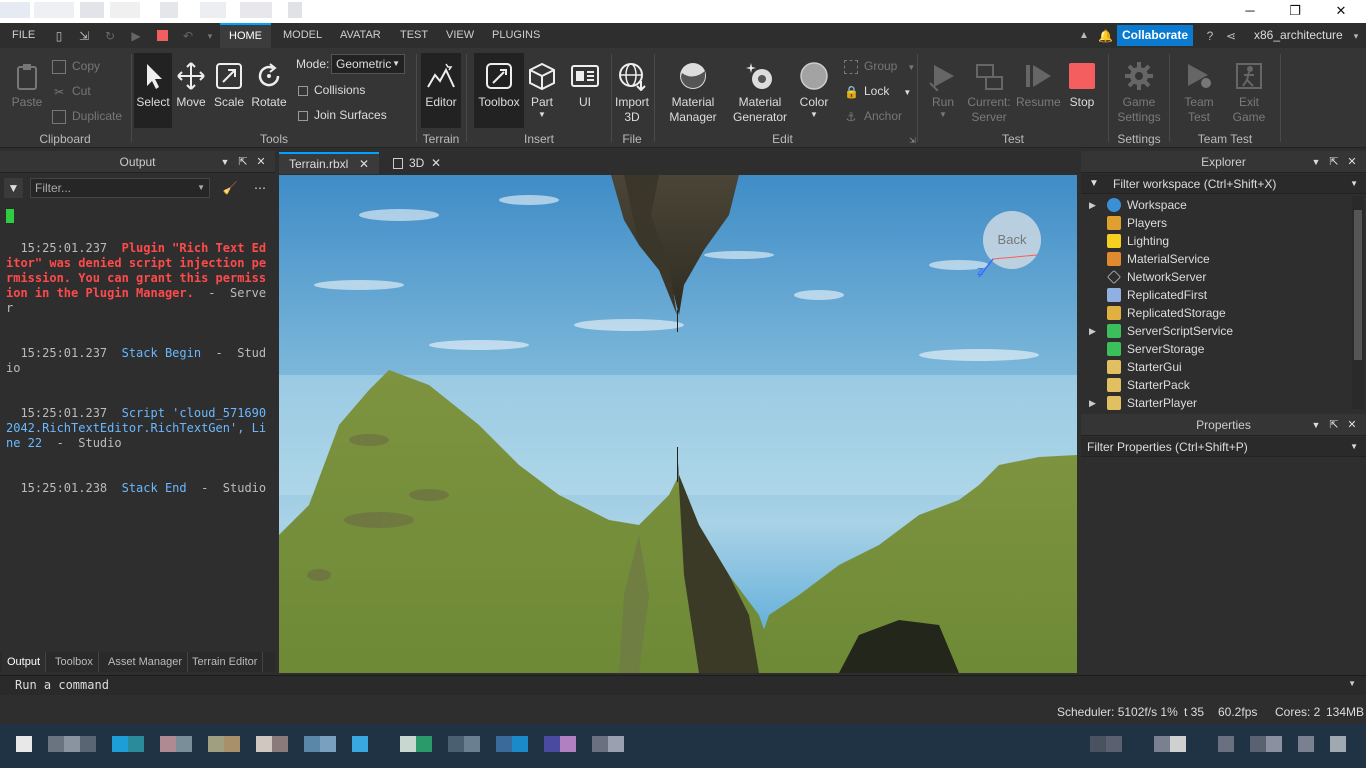  I want to click on tab-output: Output, so click(24, 662).